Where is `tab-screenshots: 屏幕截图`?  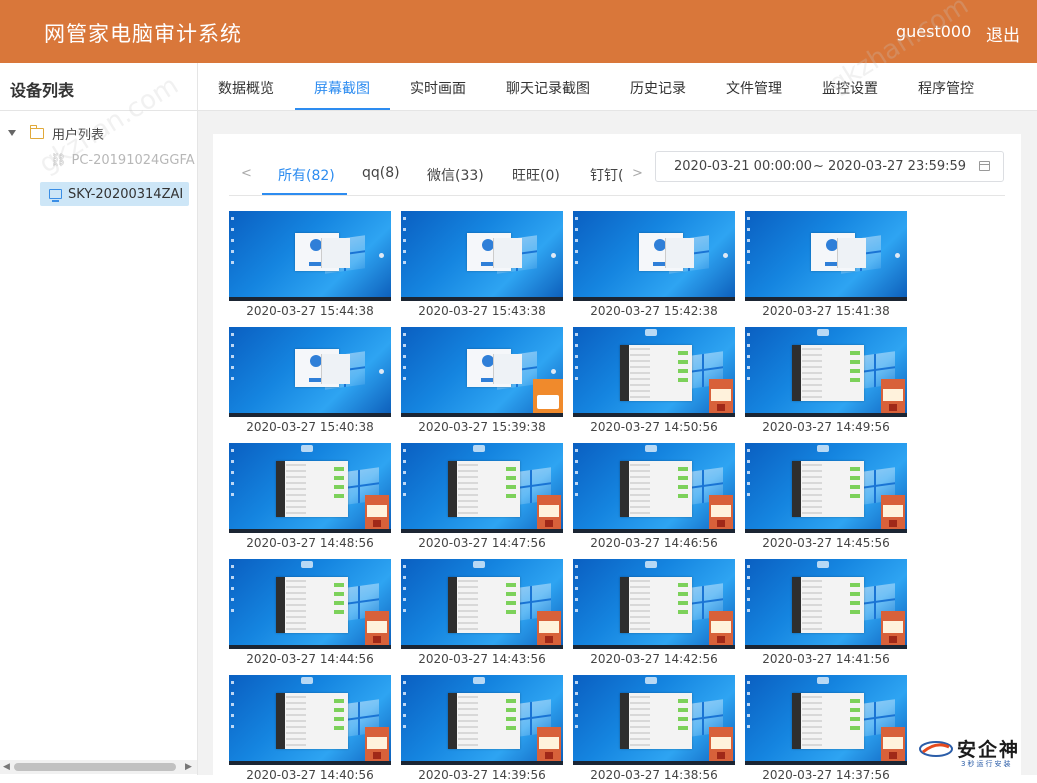 tab-screenshots: 屏幕截图 is located at coordinates (342, 88).